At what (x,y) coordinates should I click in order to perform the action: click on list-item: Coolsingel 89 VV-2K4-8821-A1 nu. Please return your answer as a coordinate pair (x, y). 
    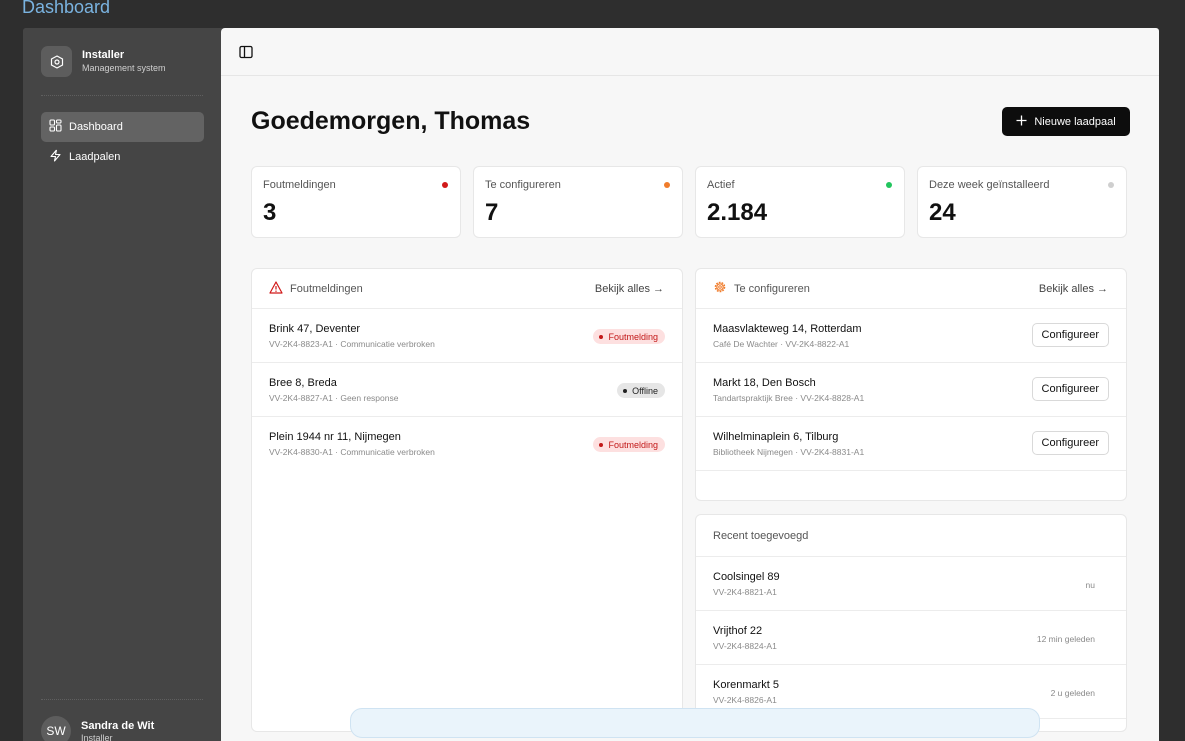
    Looking at the image, I should click on (911, 584).